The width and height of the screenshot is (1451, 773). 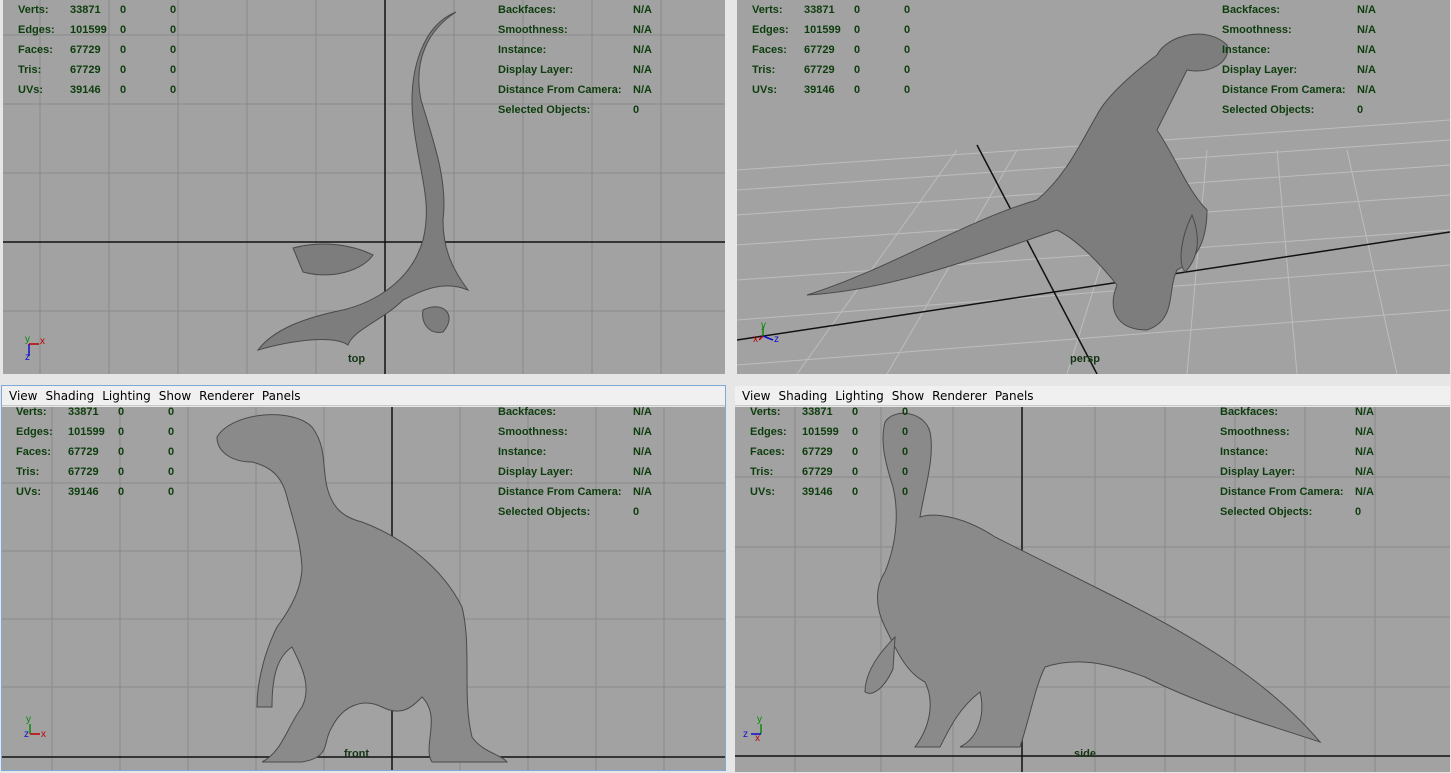 I want to click on info-label: Display Layer:, so click(x=1258, y=472).